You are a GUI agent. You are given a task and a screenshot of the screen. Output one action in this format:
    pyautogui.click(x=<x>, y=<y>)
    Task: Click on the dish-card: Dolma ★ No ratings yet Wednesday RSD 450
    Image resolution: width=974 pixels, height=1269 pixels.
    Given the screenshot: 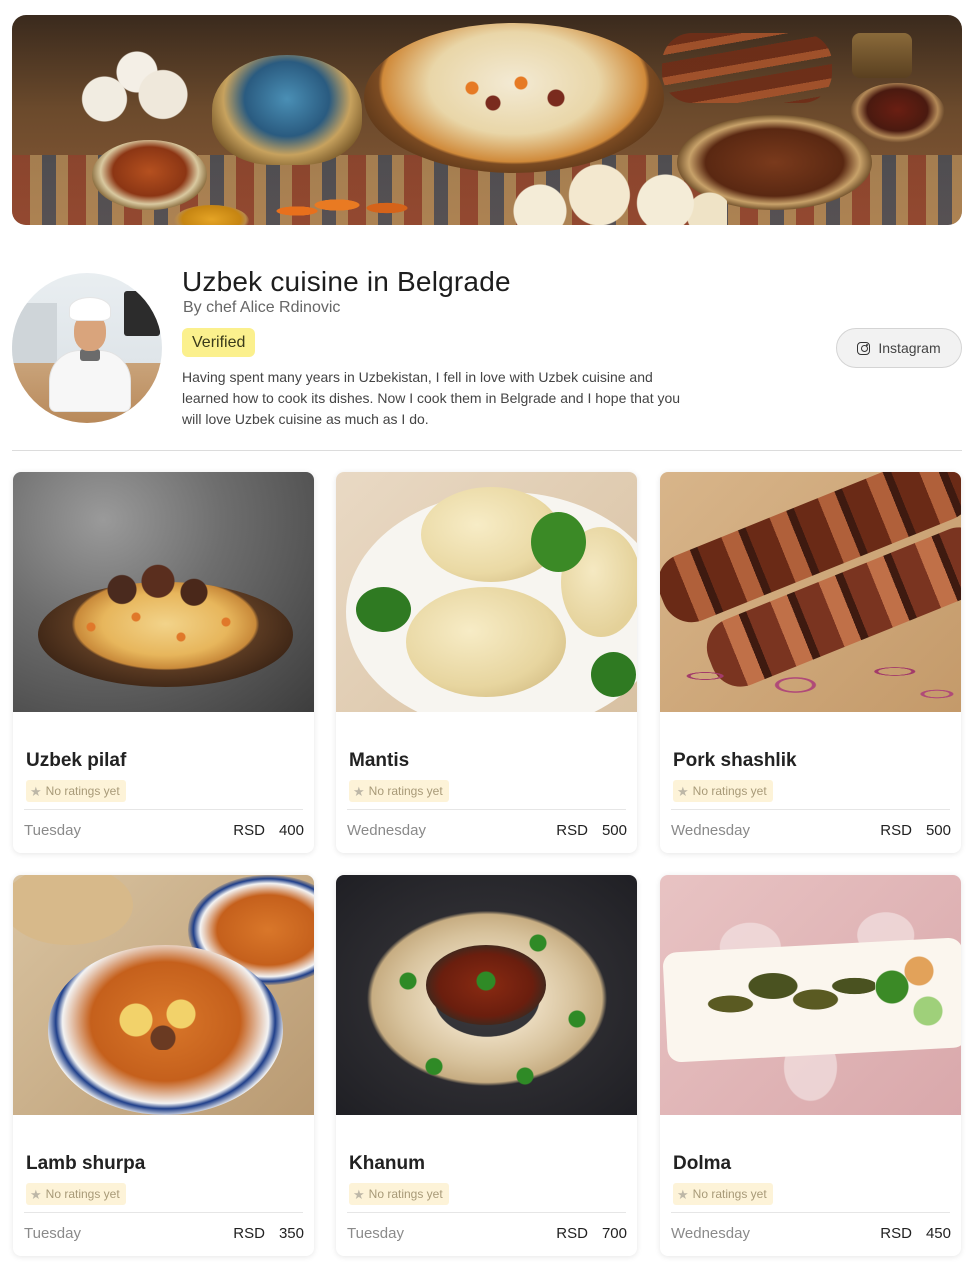 What is the action you would take?
    pyautogui.click(x=810, y=1065)
    